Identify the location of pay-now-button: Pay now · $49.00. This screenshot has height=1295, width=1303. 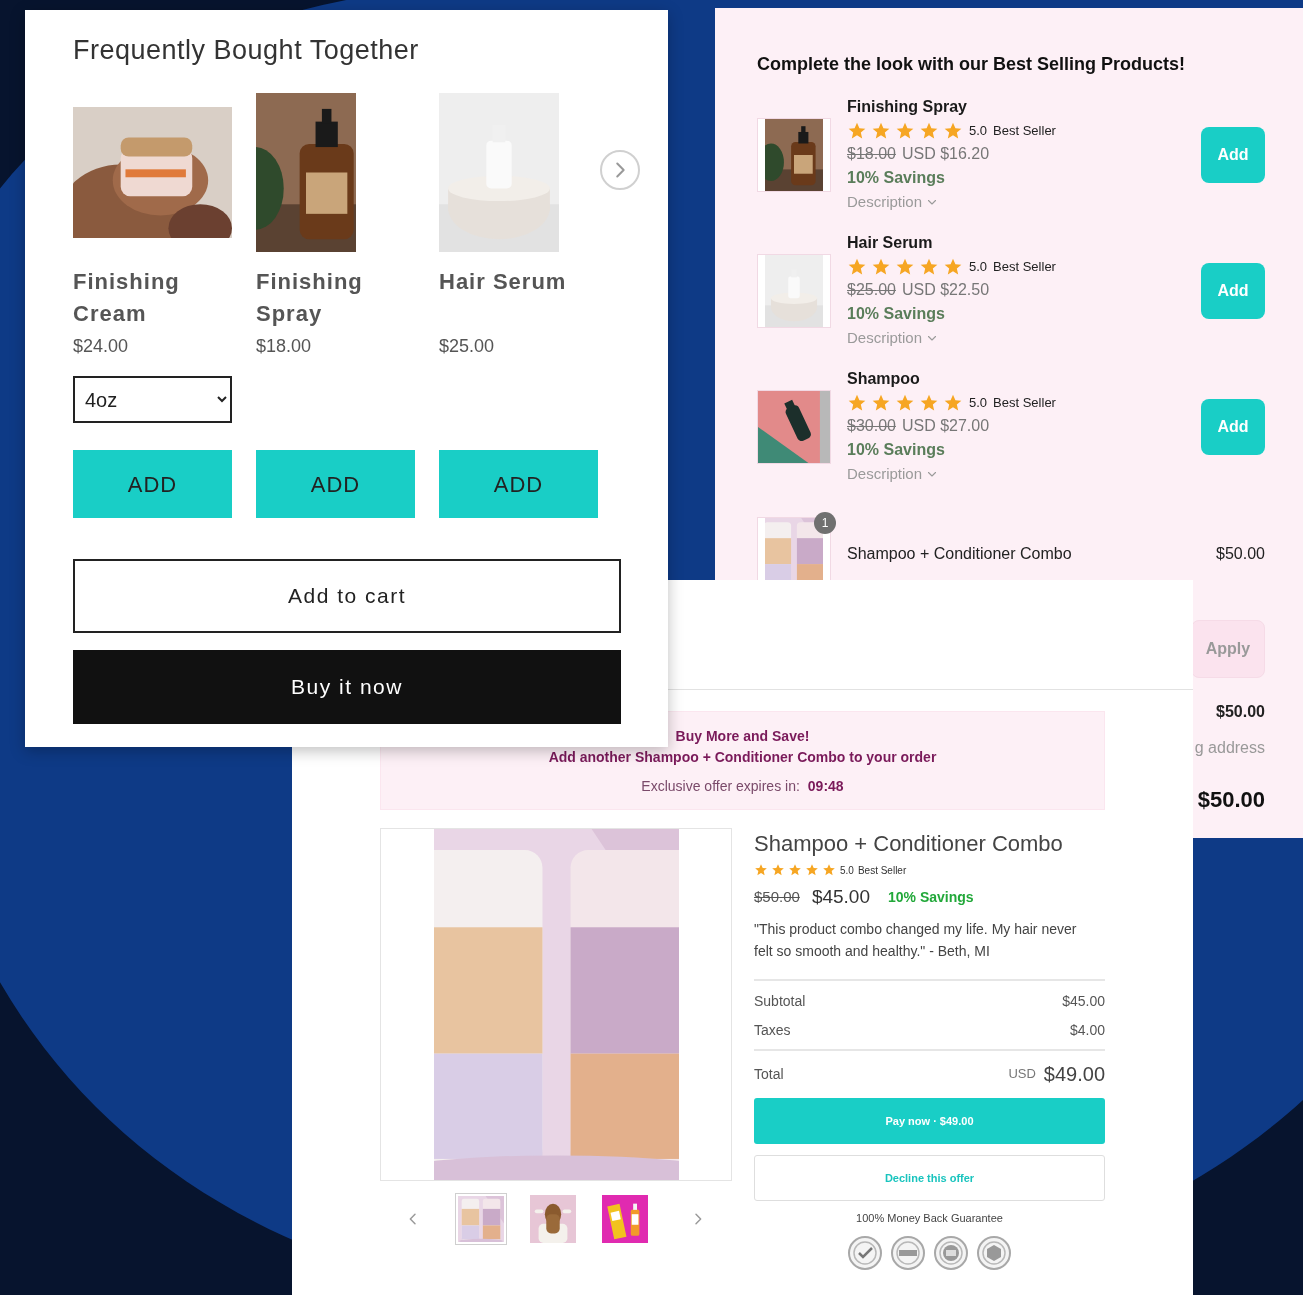
(929, 1121).